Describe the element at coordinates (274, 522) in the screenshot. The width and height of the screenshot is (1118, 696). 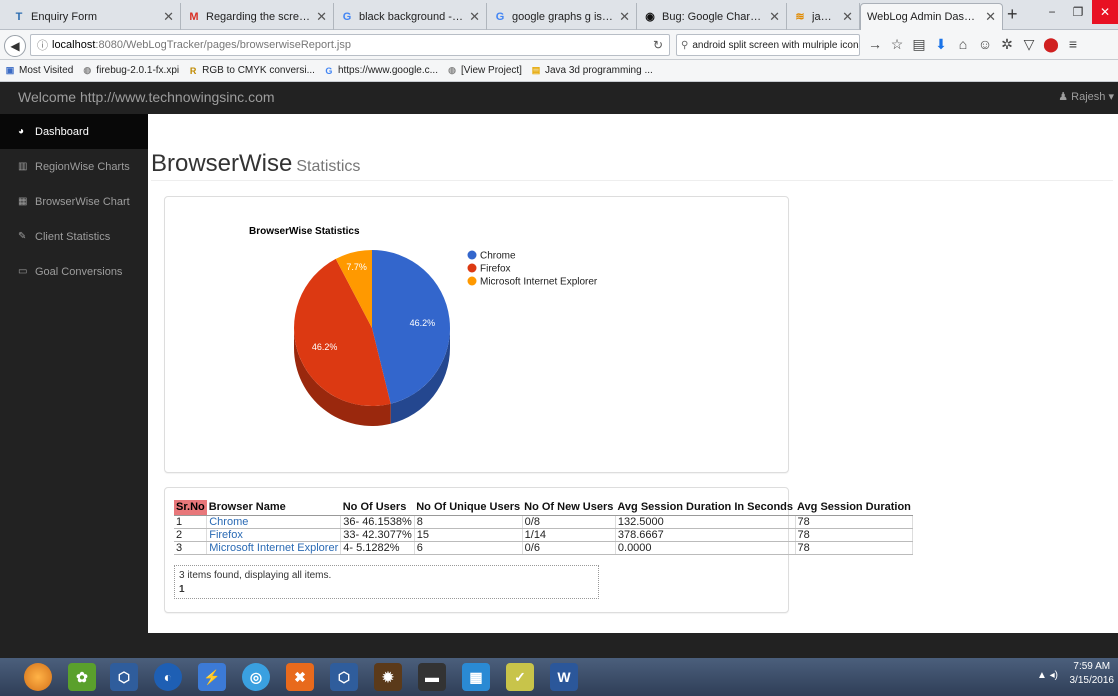
I see `cell-browser-link: Chrome` at that location.